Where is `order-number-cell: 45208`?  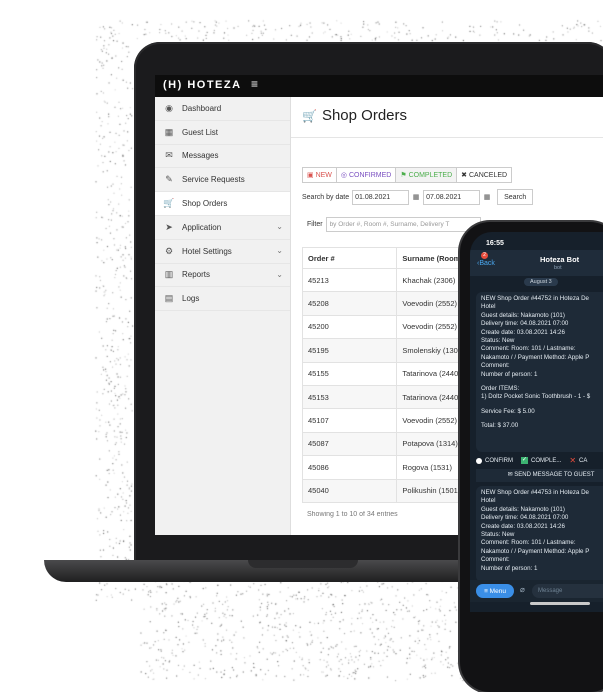
order-number-cell: 45208 is located at coordinates (349, 303).